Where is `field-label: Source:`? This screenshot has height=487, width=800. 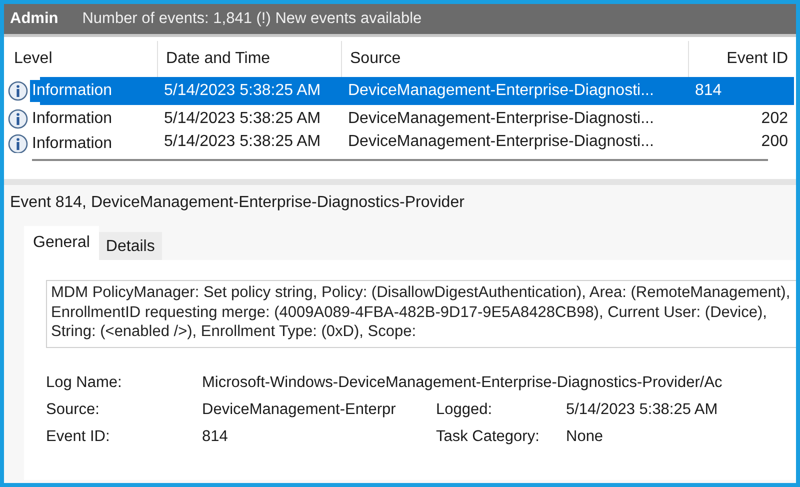 field-label: Source: is located at coordinates (73, 410).